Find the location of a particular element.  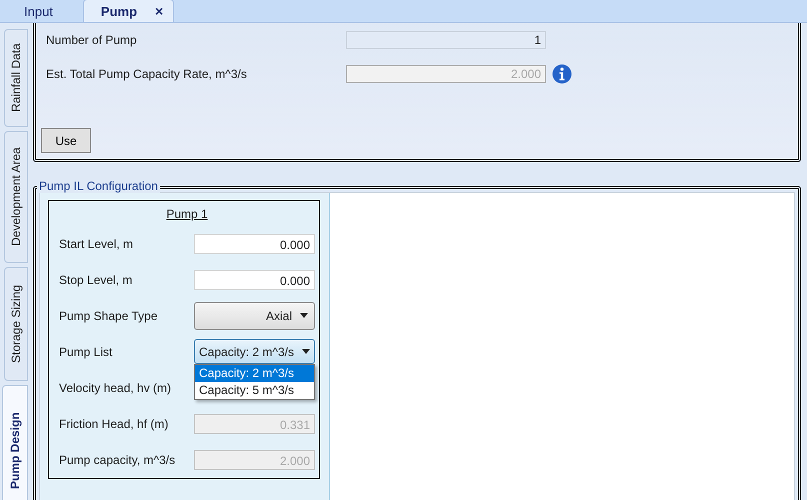

field-label: Pump capacity, m^3/s is located at coordinates (117, 459).